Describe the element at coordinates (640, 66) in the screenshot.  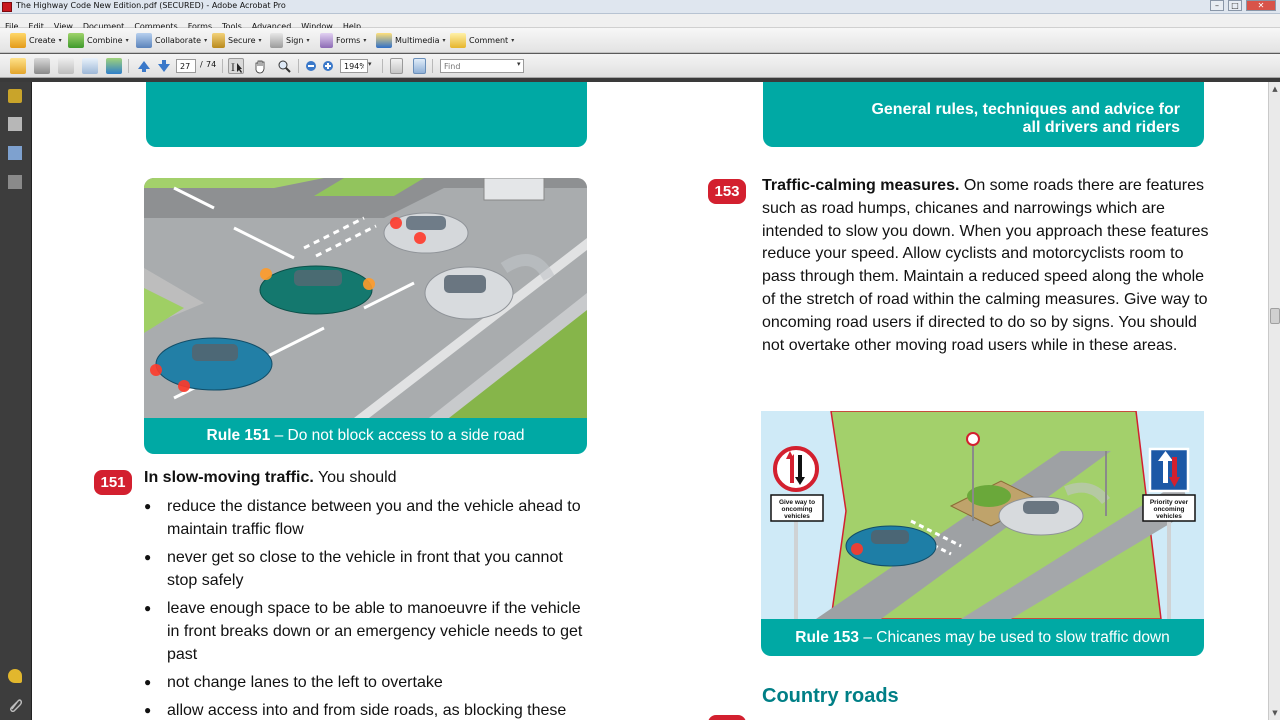
I see `navigation-toolbar: / 74 I ▾ ▾` at that location.